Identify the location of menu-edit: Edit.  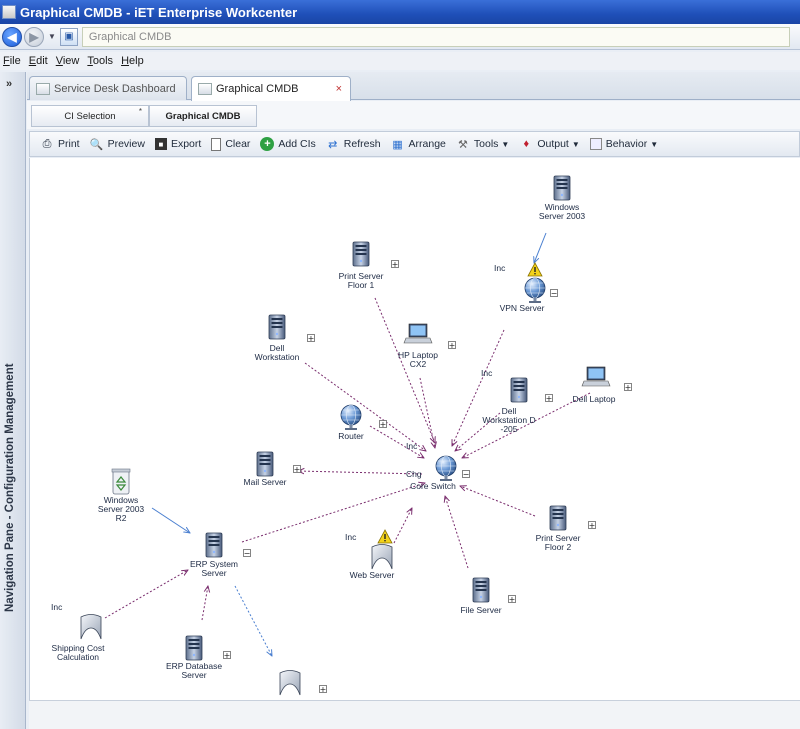
(39, 61).